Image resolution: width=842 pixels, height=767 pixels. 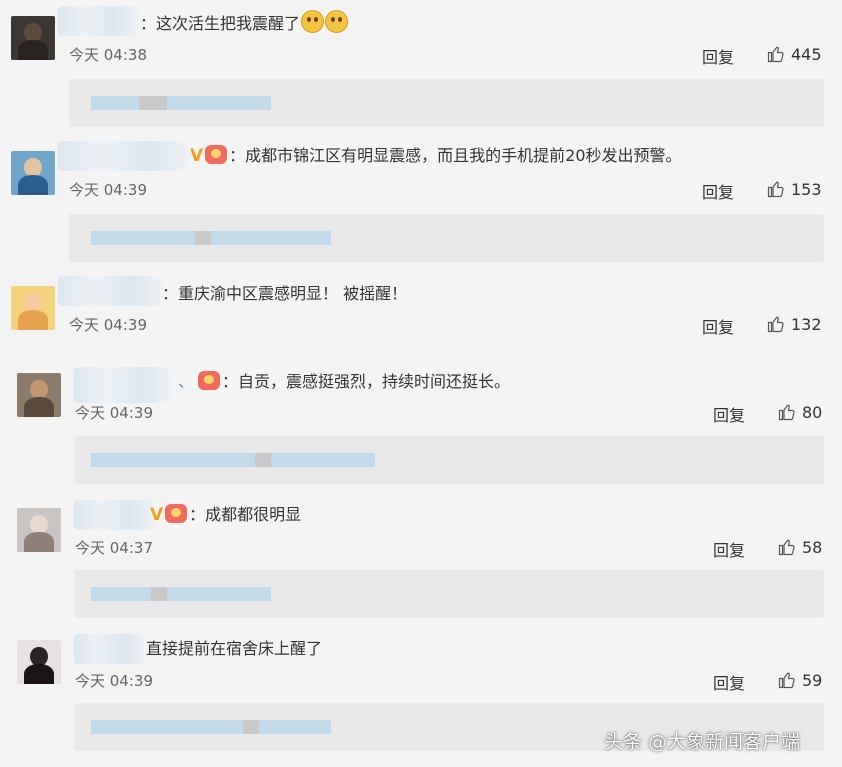 I want to click on like-button: 132, so click(x=794, y=324).